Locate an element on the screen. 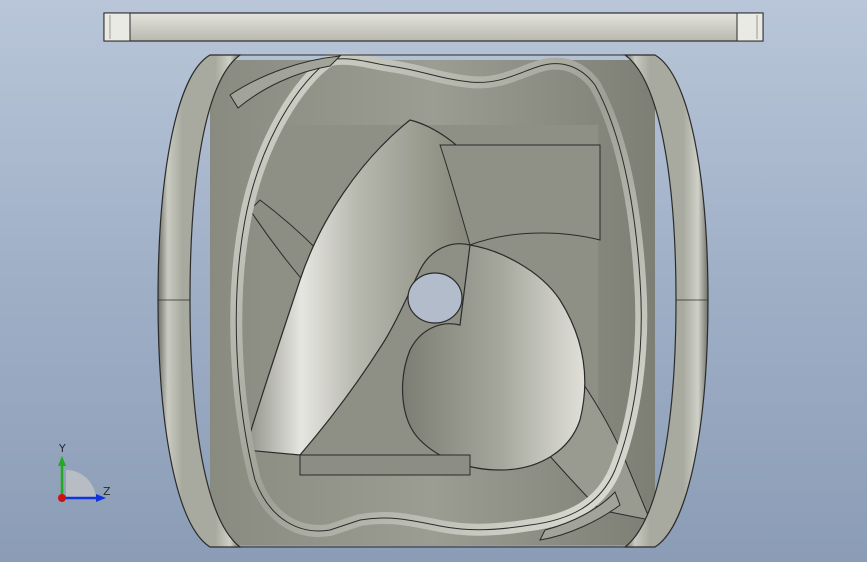 This screenshot has height=562, width=867. z-axis-label: Z is located at coordinates (107, 491).